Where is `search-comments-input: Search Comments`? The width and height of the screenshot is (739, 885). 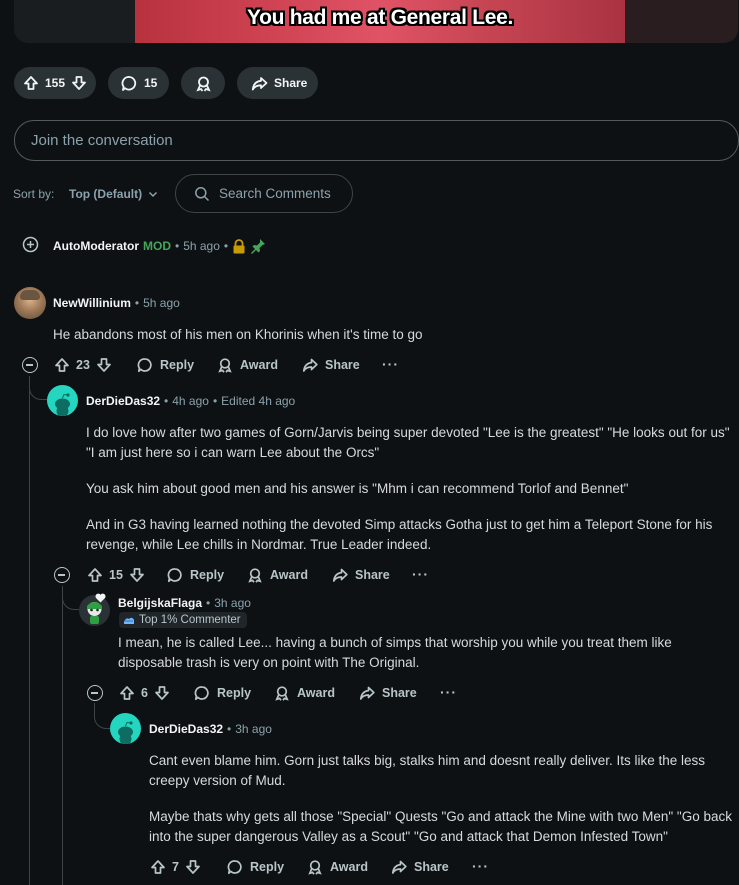
search-comments-input: Search Comments is located at coordinates (264, 193).